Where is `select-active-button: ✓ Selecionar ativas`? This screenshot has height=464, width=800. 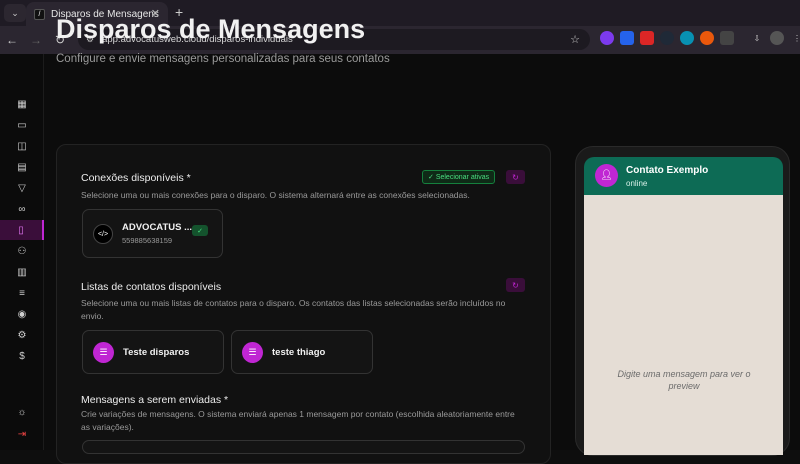
select-active-button: ✓ Selecionar ativas is located at coordinates (459, 177).